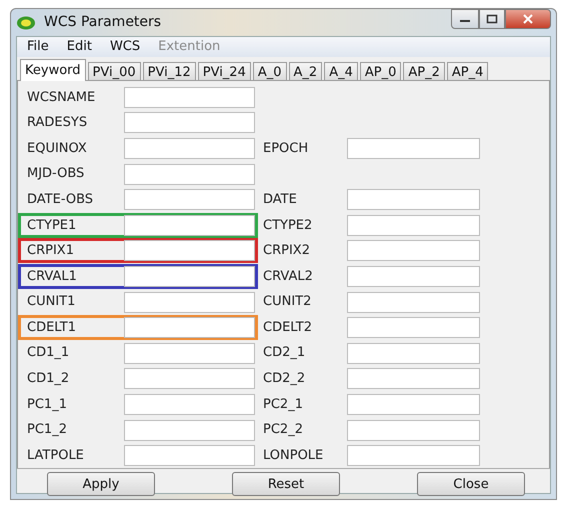  Describe the element at coordinates (56, 455) in the screenshot. I see `field-label: LATPOLE` at that location.